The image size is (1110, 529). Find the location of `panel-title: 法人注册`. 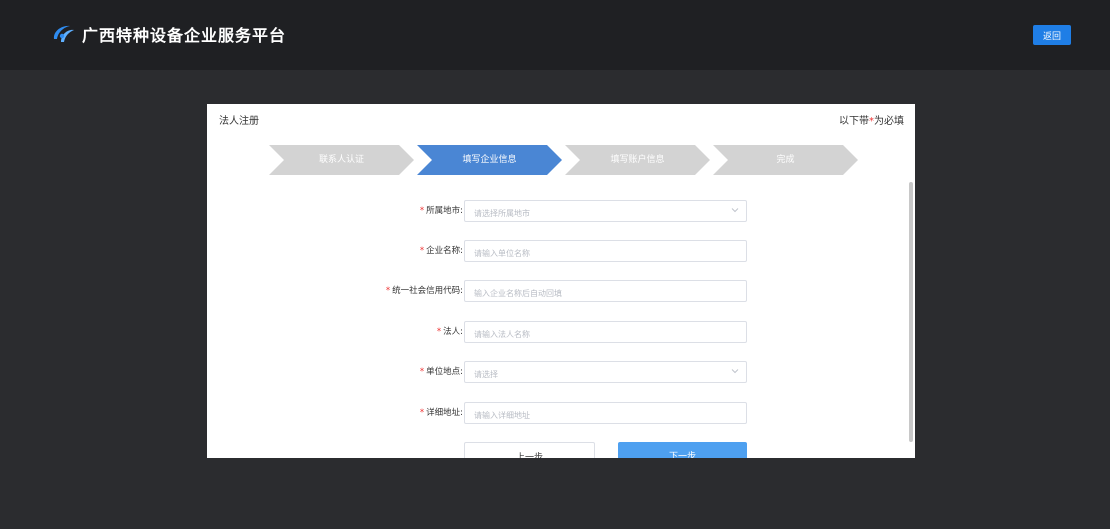

panel-title: 法人注册 is located at coordinates (239, 121).